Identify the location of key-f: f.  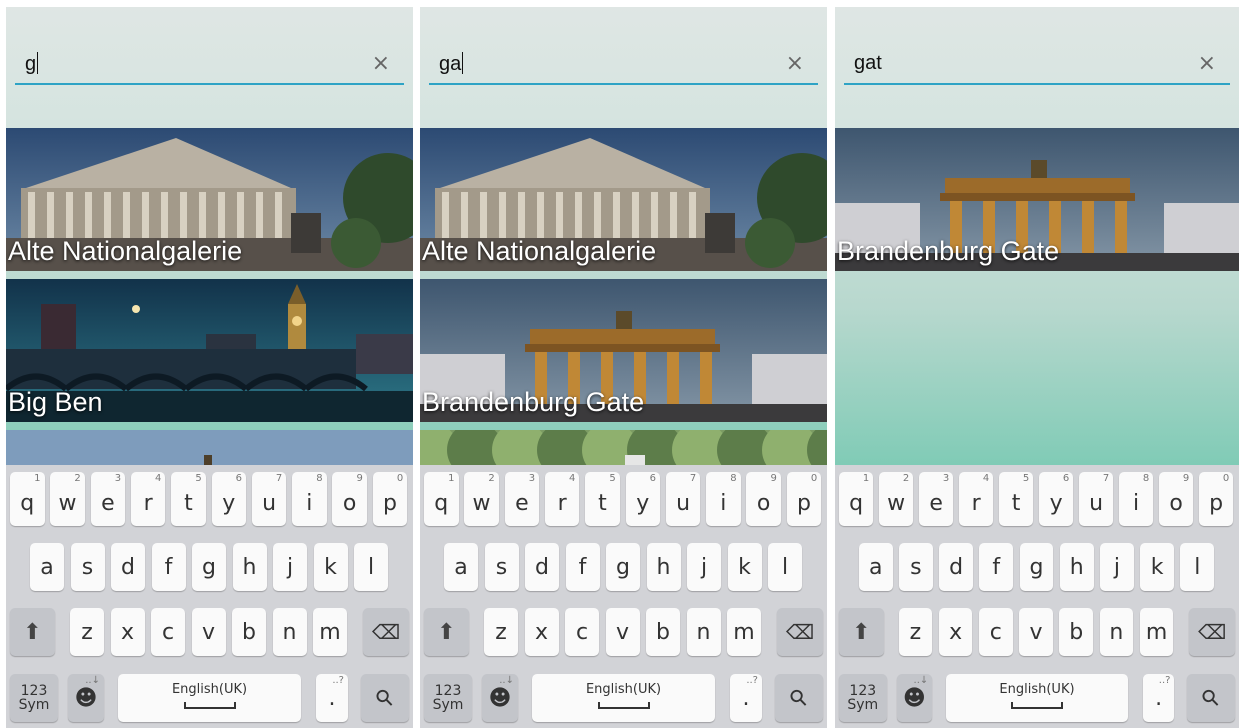
(582, 567).